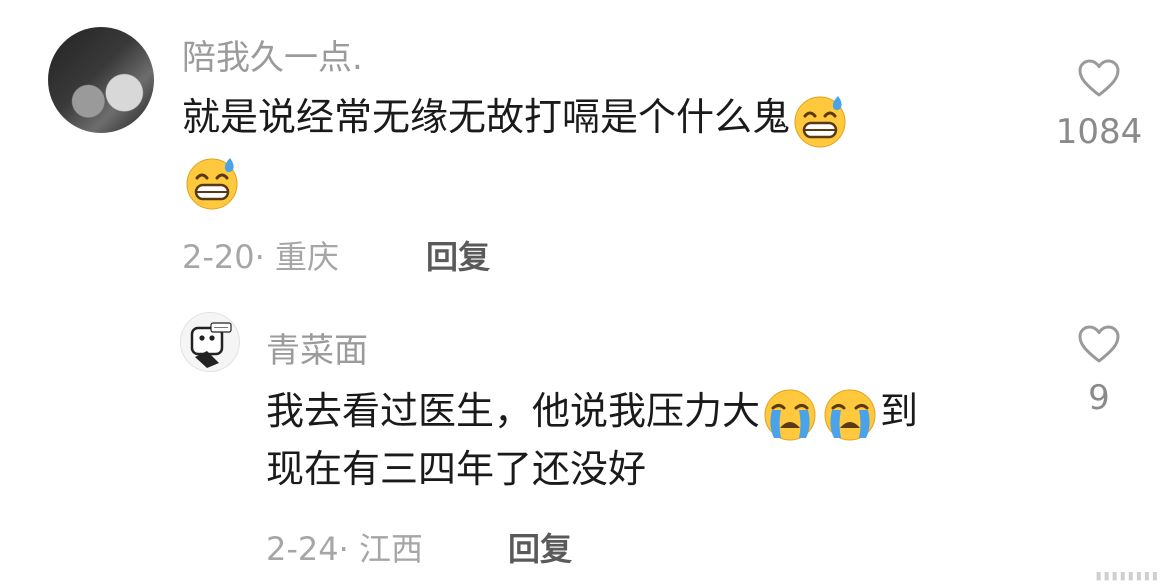 The width and height of the screenshot is (1170, 588). I want to click on comment-text: 我去看过医生，他说我压力大 到, so click(592, 413).